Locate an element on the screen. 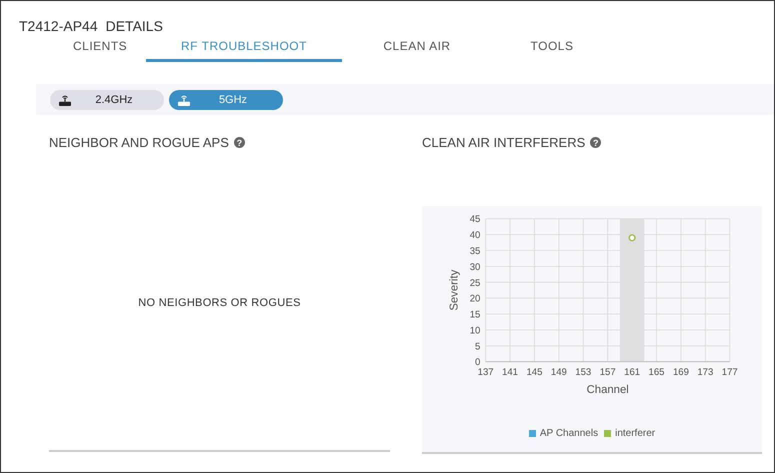 The width and height of the screenshot is (775, 473). tick-label: 145 is located at coordinates (534, 372).